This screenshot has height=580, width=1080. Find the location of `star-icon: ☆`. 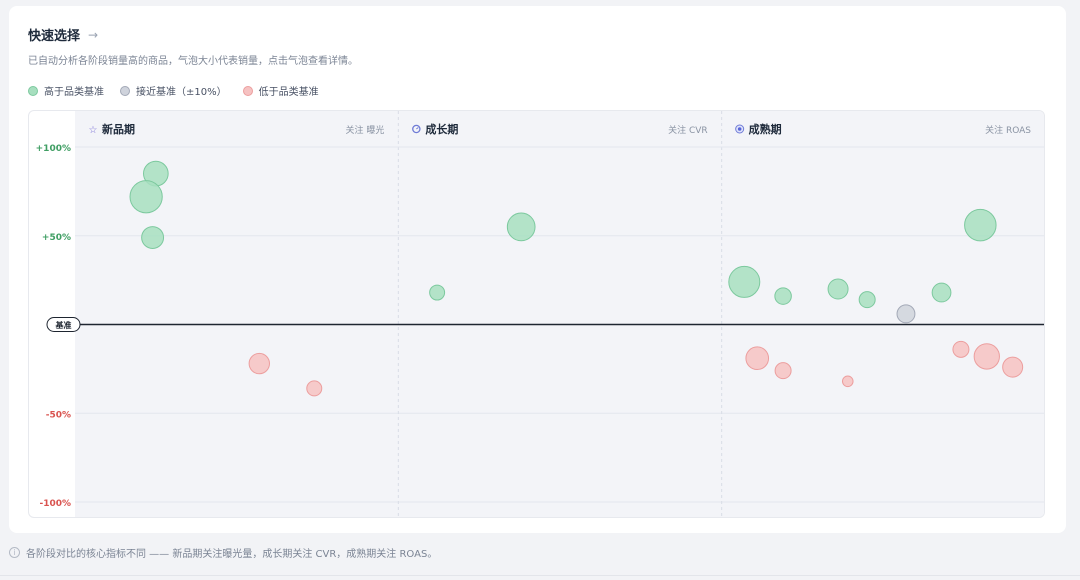

star-icon: ☆ is located at coordinates (93, 130).